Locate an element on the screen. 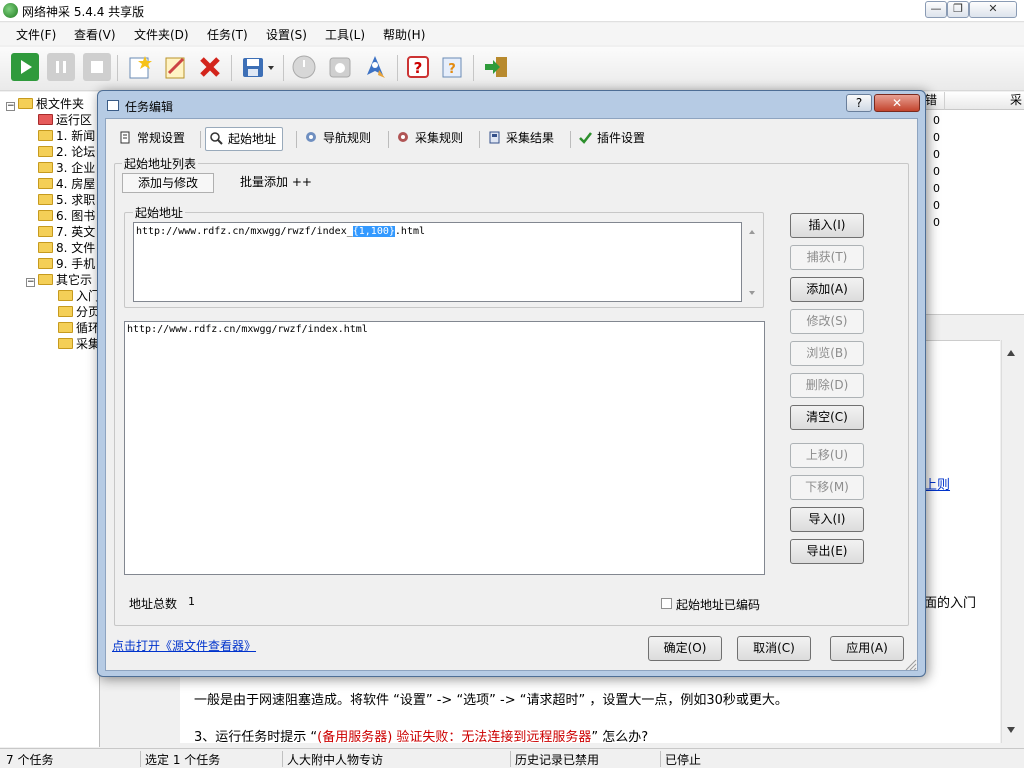 Image resolution: width=1024 pixels, height=768 pixels. cancel-button: 取消(C) is located at coordinates (774, 648).